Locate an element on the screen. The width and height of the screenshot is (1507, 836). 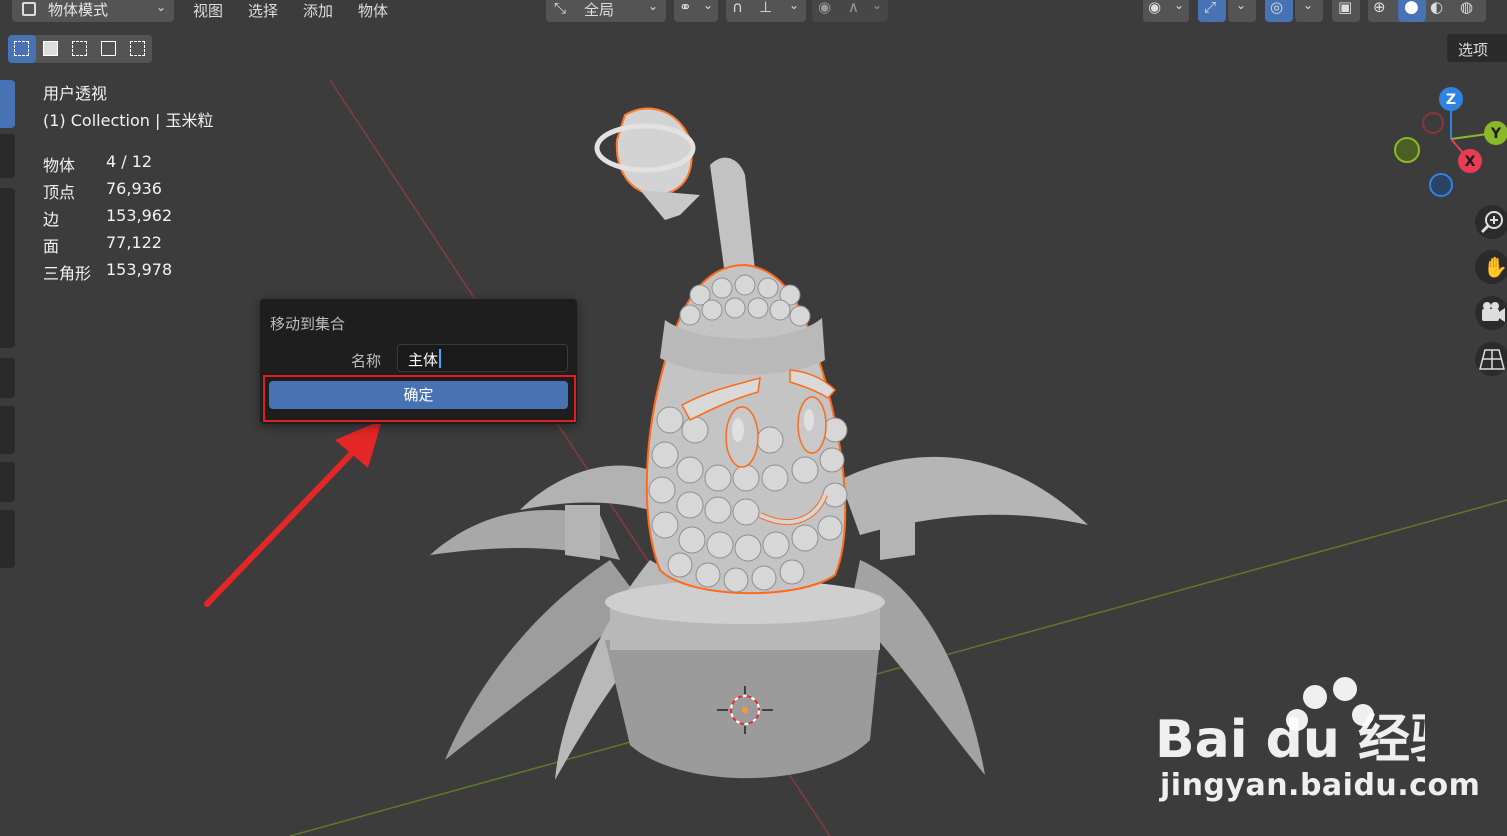
select-intersect-button is located at coordinates (138, 49).